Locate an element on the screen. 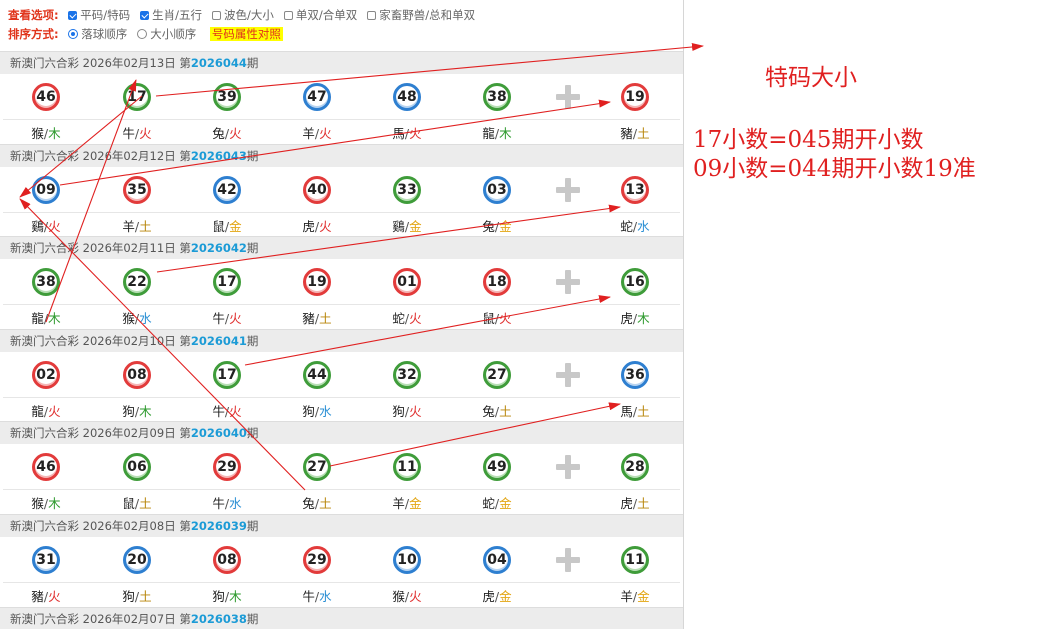 This screenshot has width=1049, height=629. arrow-17-to-top is located at coordinates (429, 70).